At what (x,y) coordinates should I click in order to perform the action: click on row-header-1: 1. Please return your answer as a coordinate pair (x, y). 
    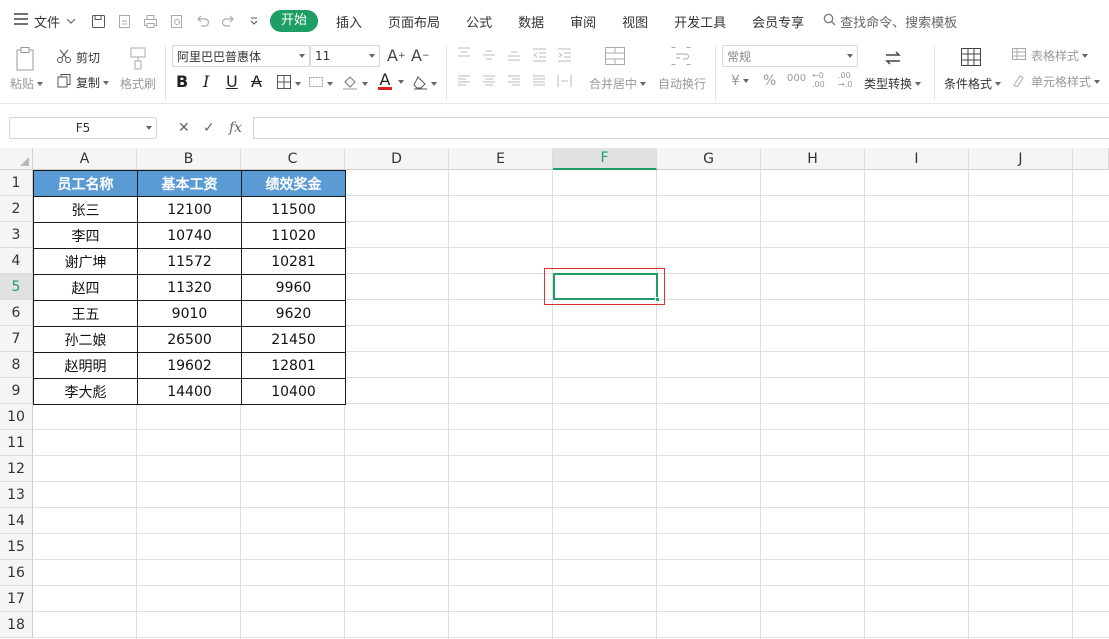
    Looking at the image, I should click on (16, 183).